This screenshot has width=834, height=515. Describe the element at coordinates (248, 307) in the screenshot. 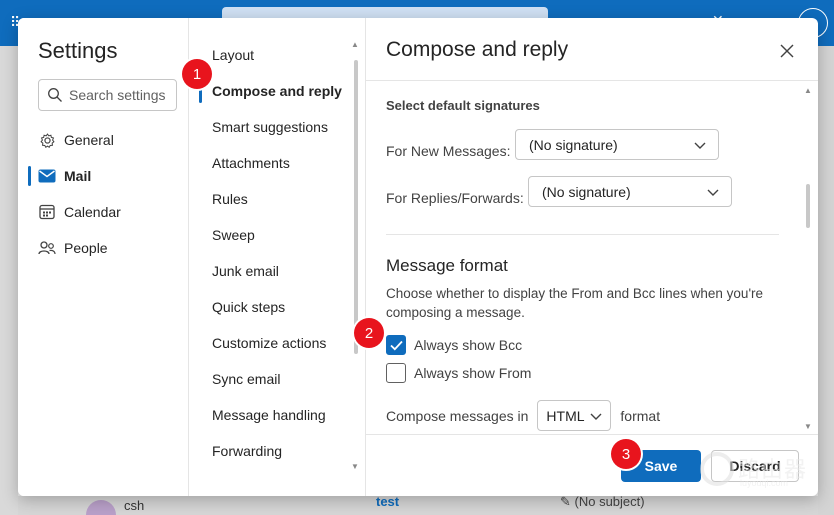

I see `submenu-quick-steps: Quick steps` at that location.